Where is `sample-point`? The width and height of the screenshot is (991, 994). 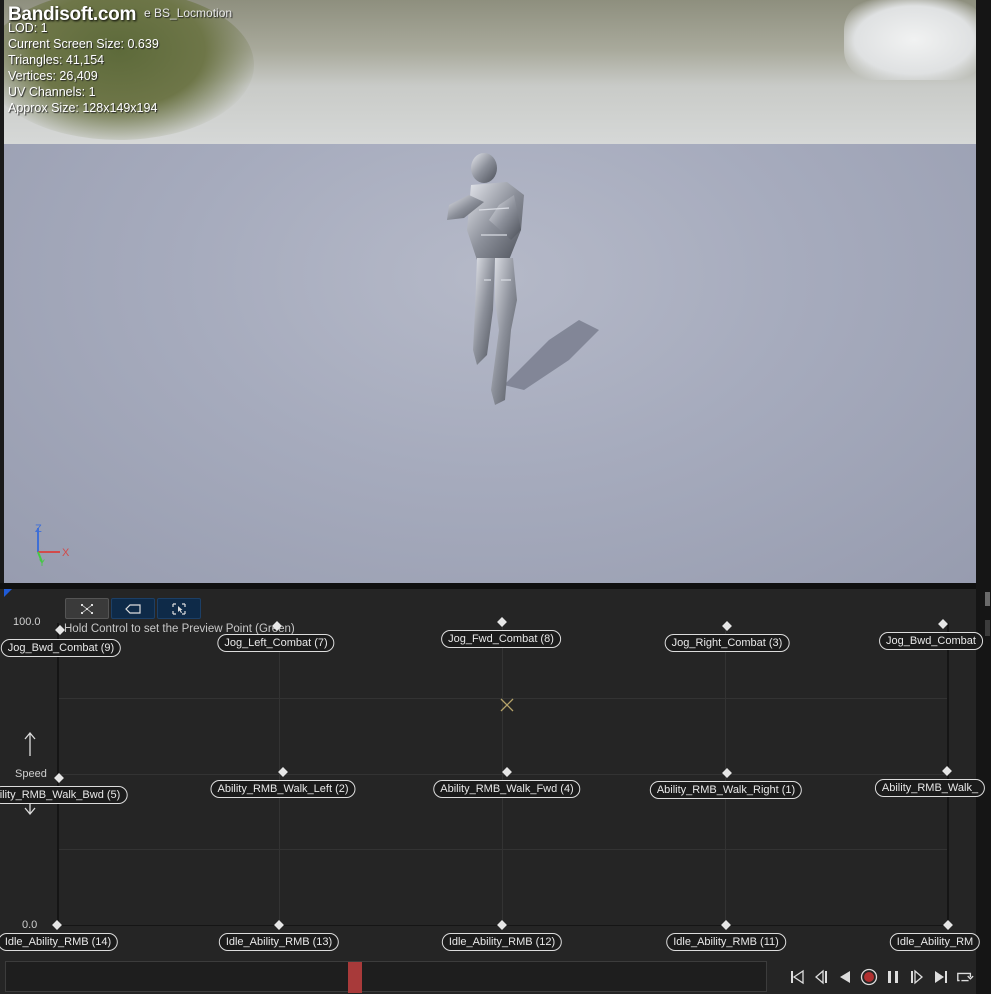 sample-point is located at coordinates (948, 925).